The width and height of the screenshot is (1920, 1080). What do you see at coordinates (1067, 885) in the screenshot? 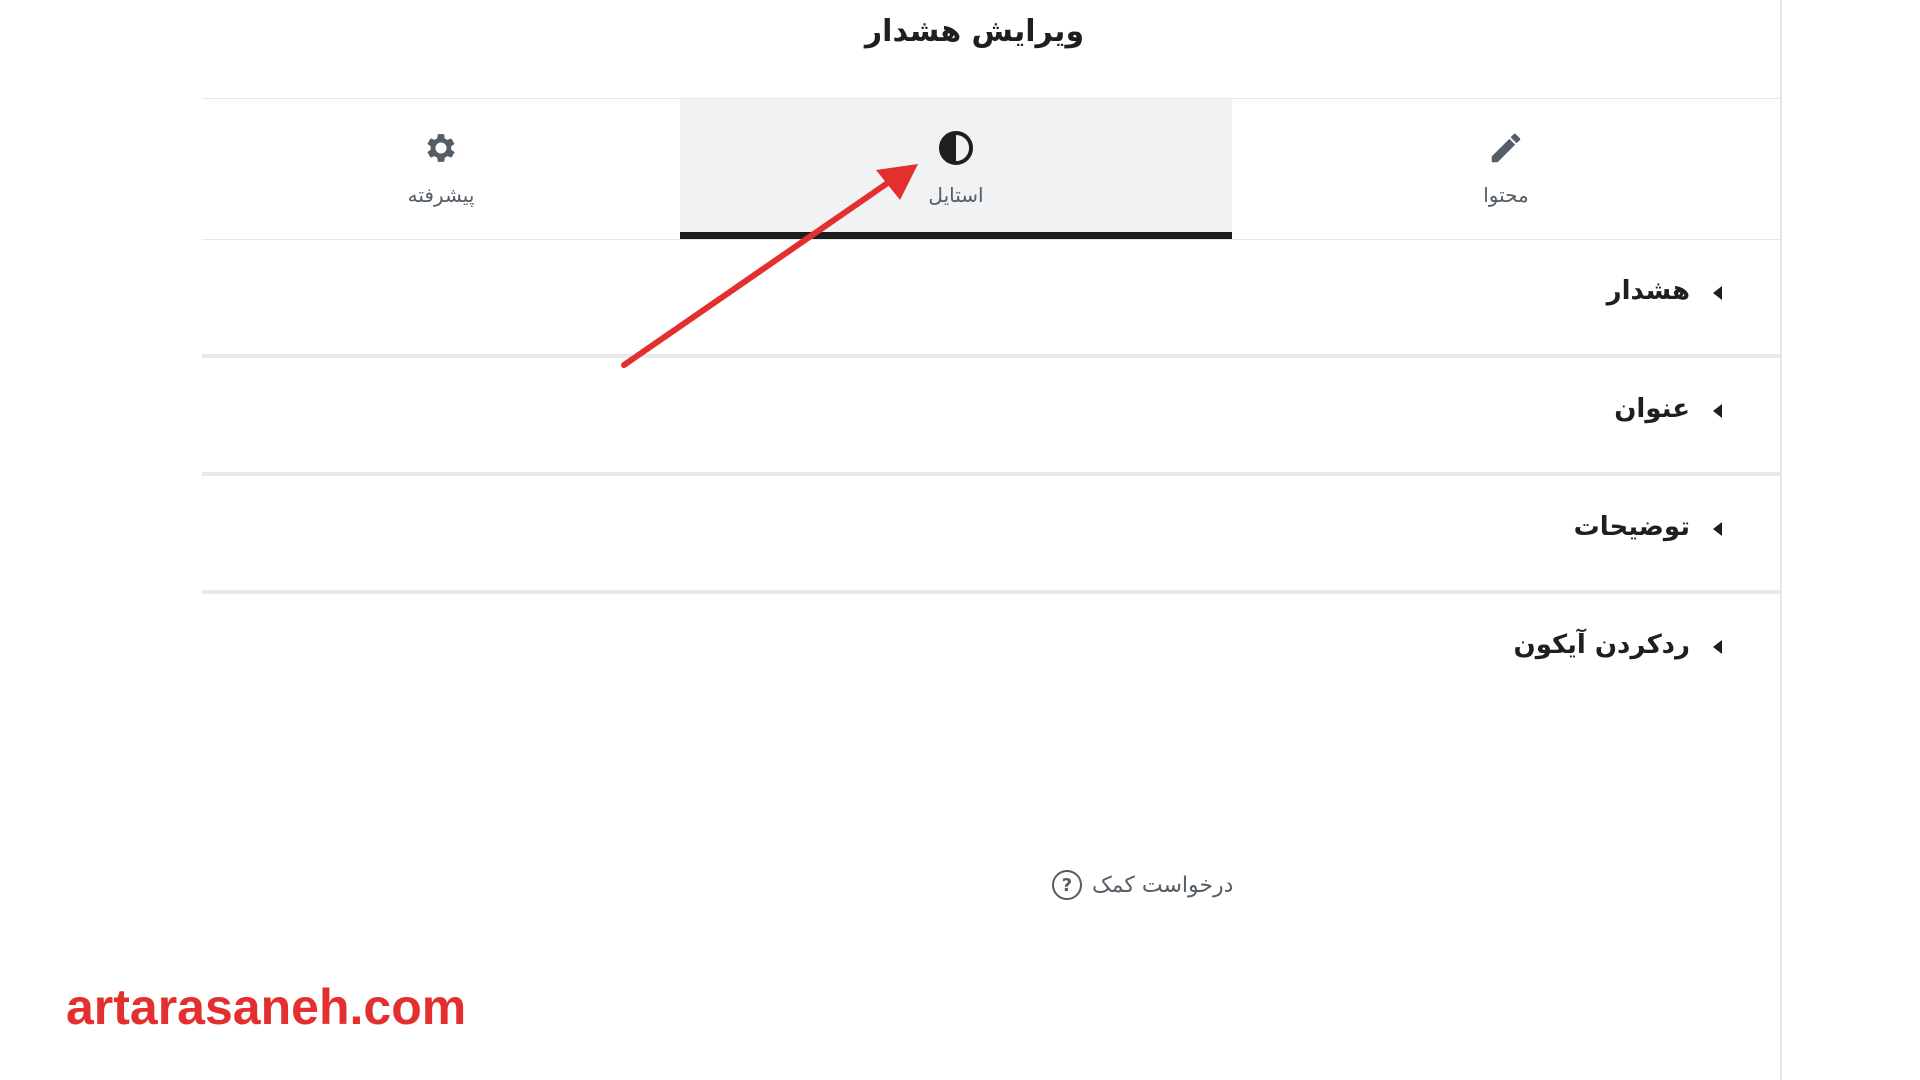
I see `question-circle-icon: ?` at bounding box center [1067, 885].